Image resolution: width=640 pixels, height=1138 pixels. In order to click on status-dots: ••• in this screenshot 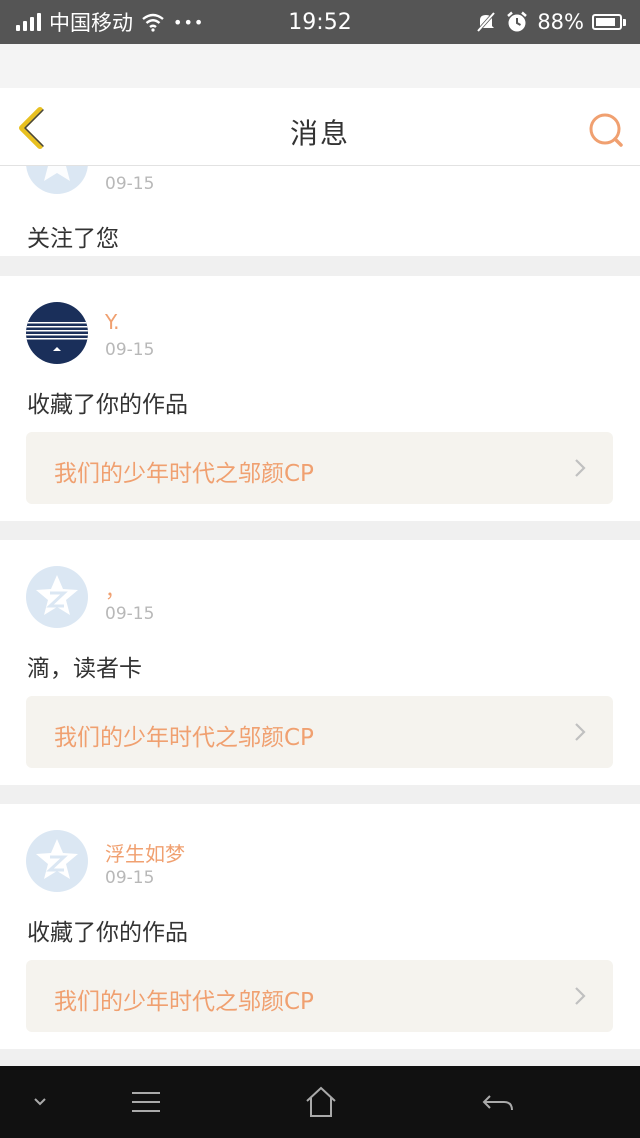, I will do `click(189, 22)`.